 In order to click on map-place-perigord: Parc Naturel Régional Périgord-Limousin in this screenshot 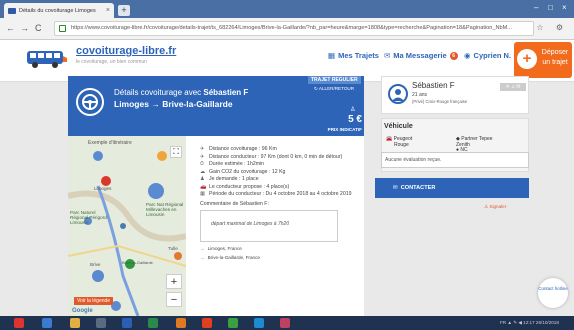, I will do `click(89, 217)`.